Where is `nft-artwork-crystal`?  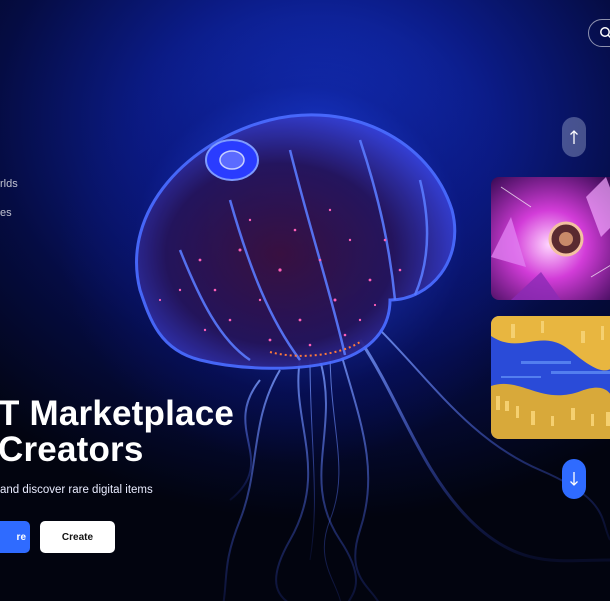
nft-artwork-crystal is located at coordinates (550, 238).